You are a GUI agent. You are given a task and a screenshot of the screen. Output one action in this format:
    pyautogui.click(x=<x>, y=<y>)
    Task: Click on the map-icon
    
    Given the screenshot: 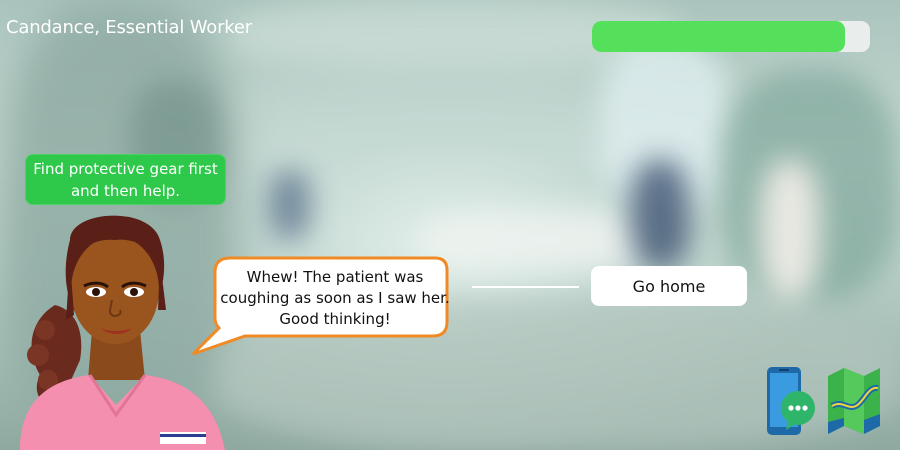 What is the action you would take?
    pyautogui.click(x=854, y=401)
    